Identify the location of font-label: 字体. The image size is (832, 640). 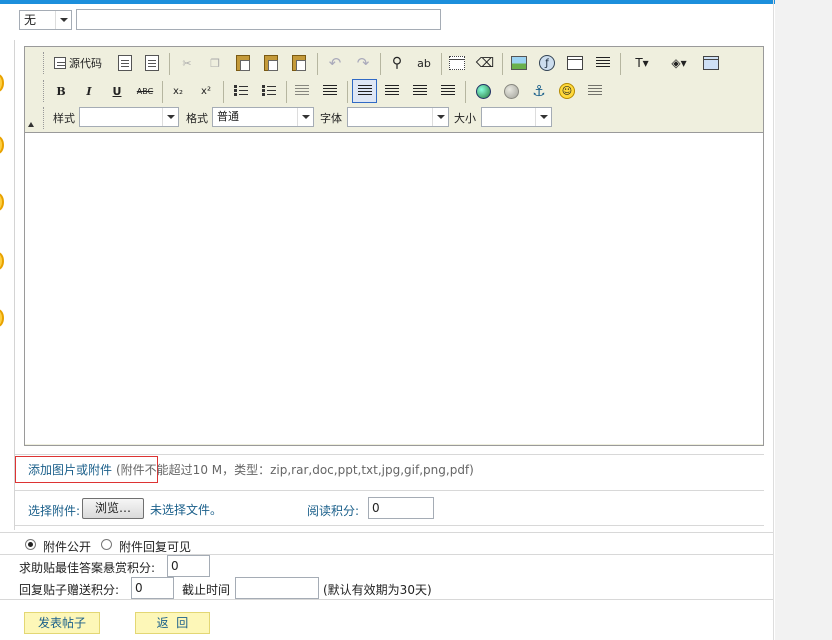
(331, 118).